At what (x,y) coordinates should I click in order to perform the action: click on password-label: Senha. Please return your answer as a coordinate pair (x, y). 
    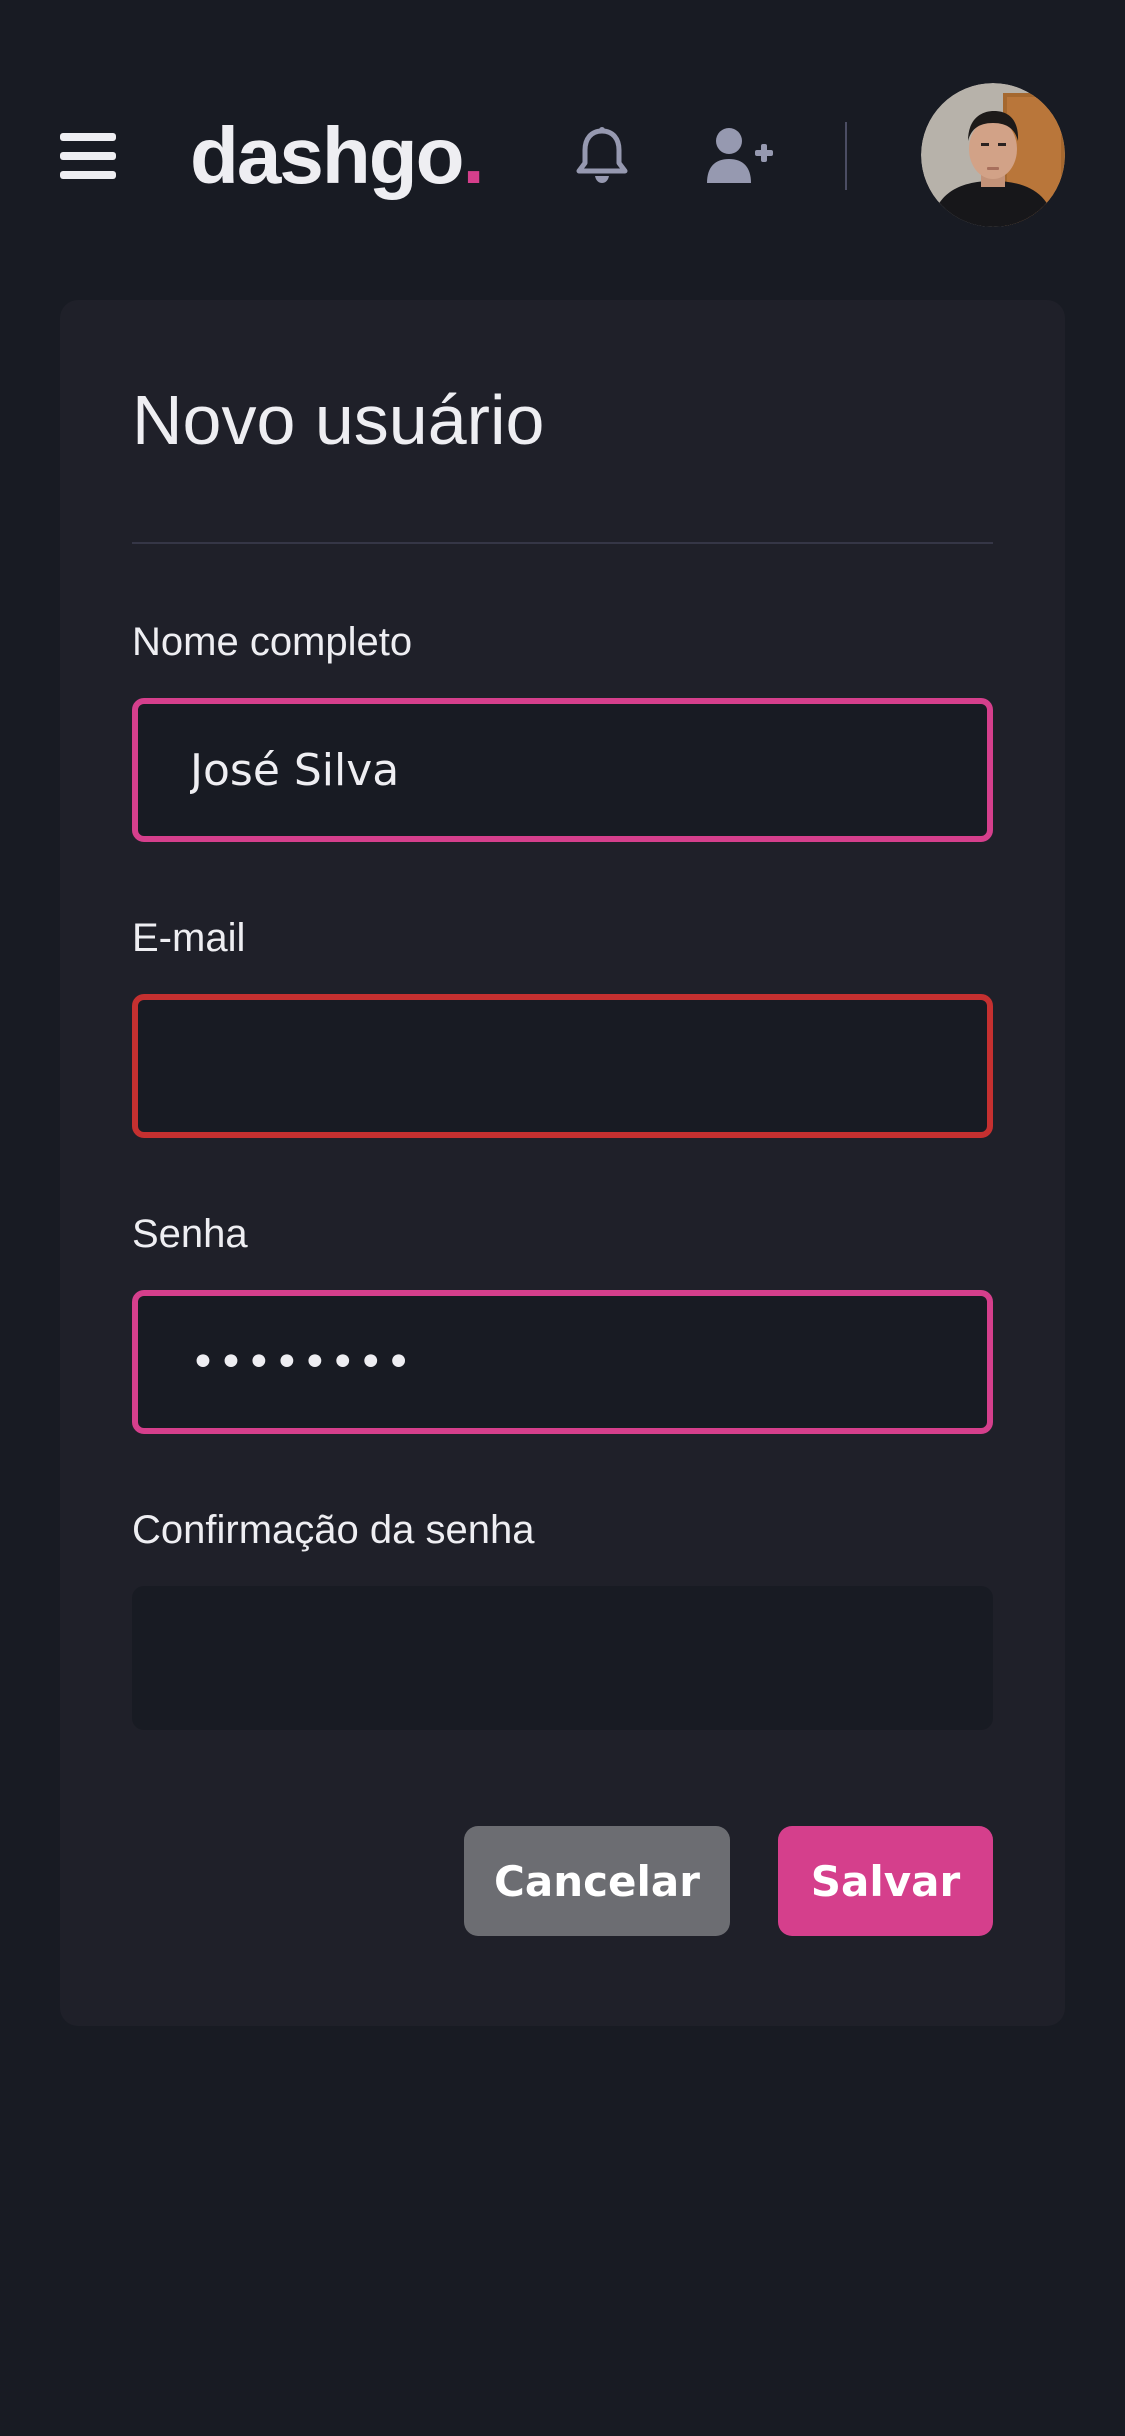
    Looking at the image, I should click on (190, 1234).